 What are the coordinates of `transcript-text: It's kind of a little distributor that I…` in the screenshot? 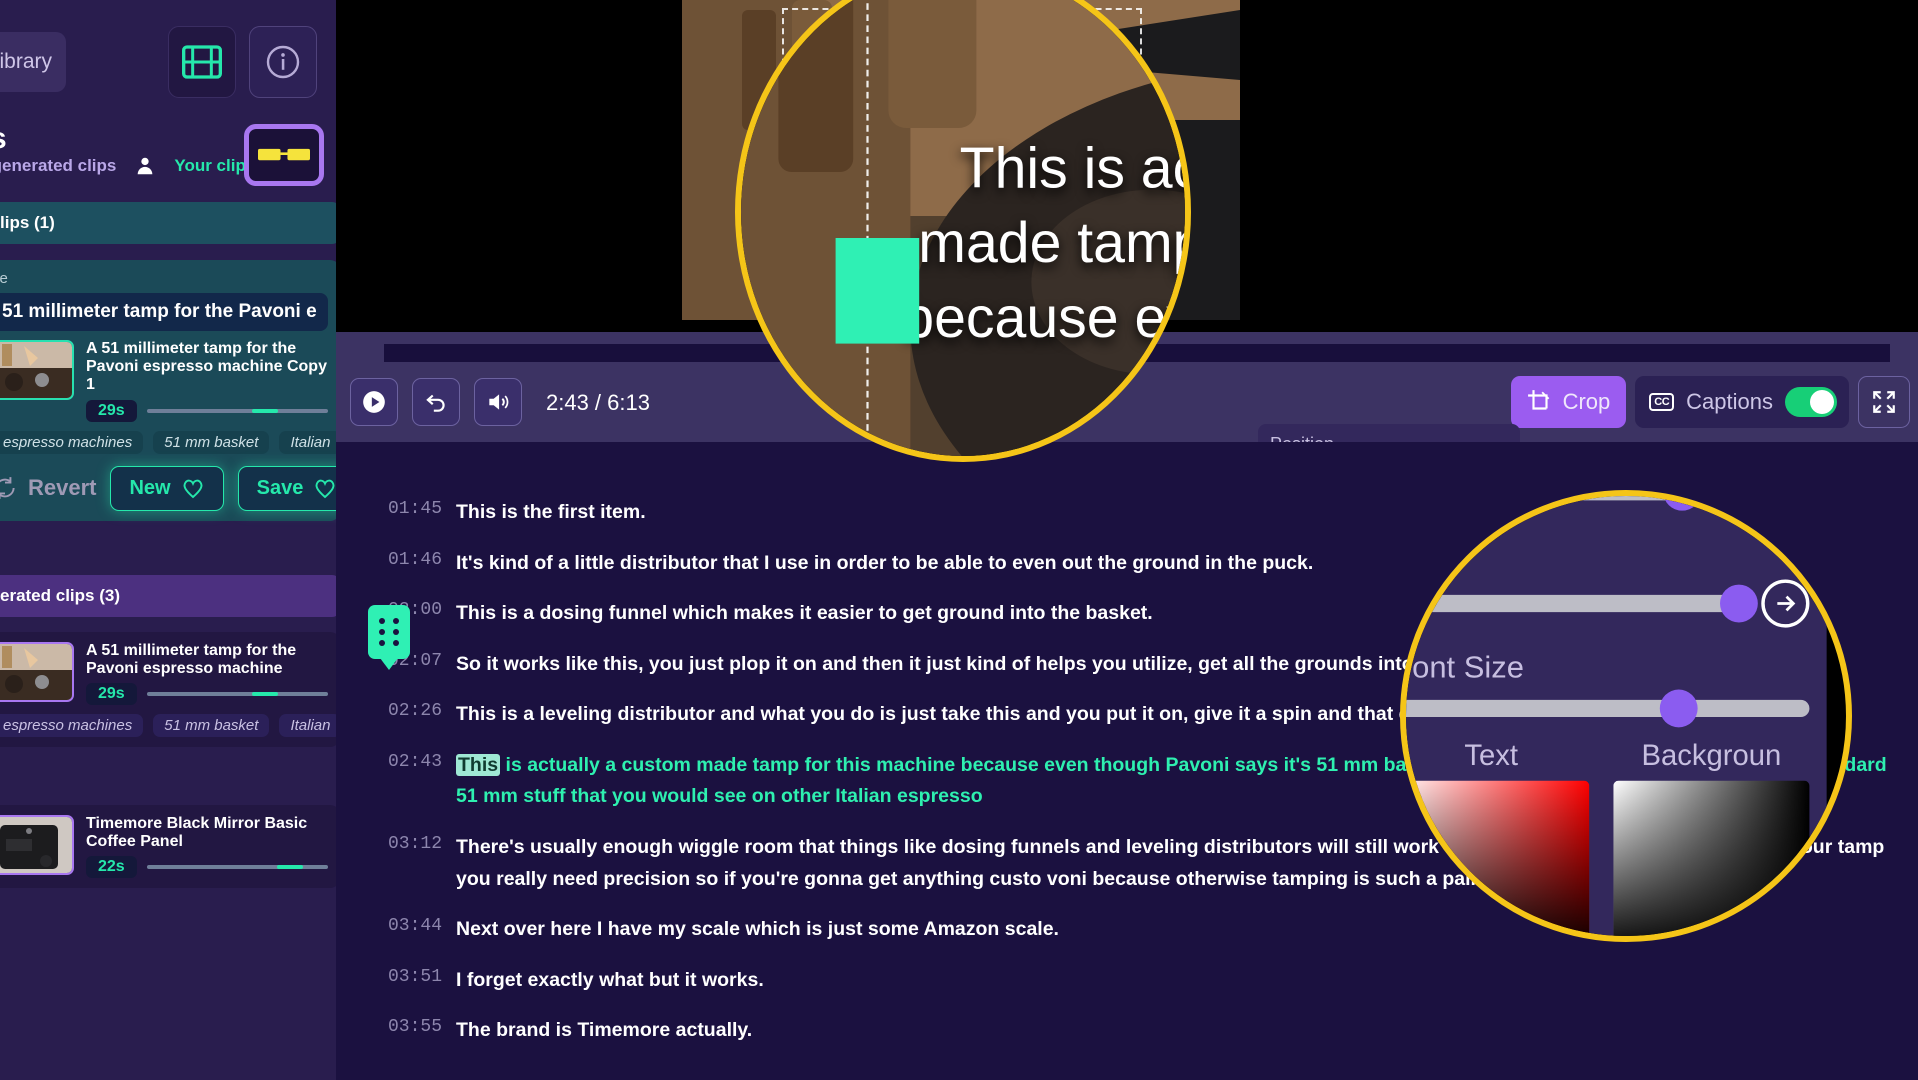 It's located at (885, 562).